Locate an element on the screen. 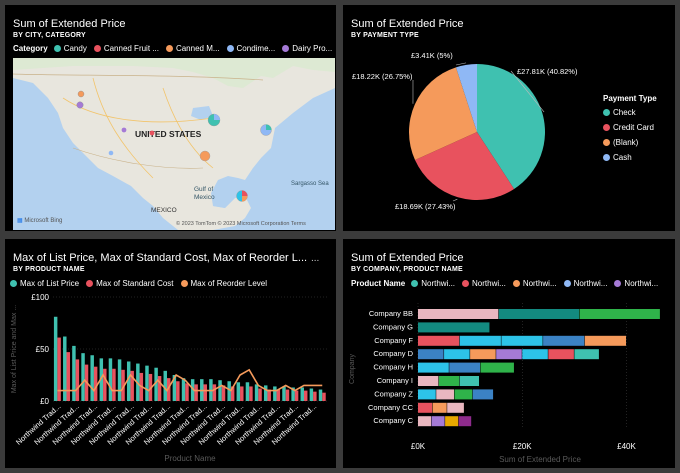  bubble-seattle is located at coordinates (81, 94).